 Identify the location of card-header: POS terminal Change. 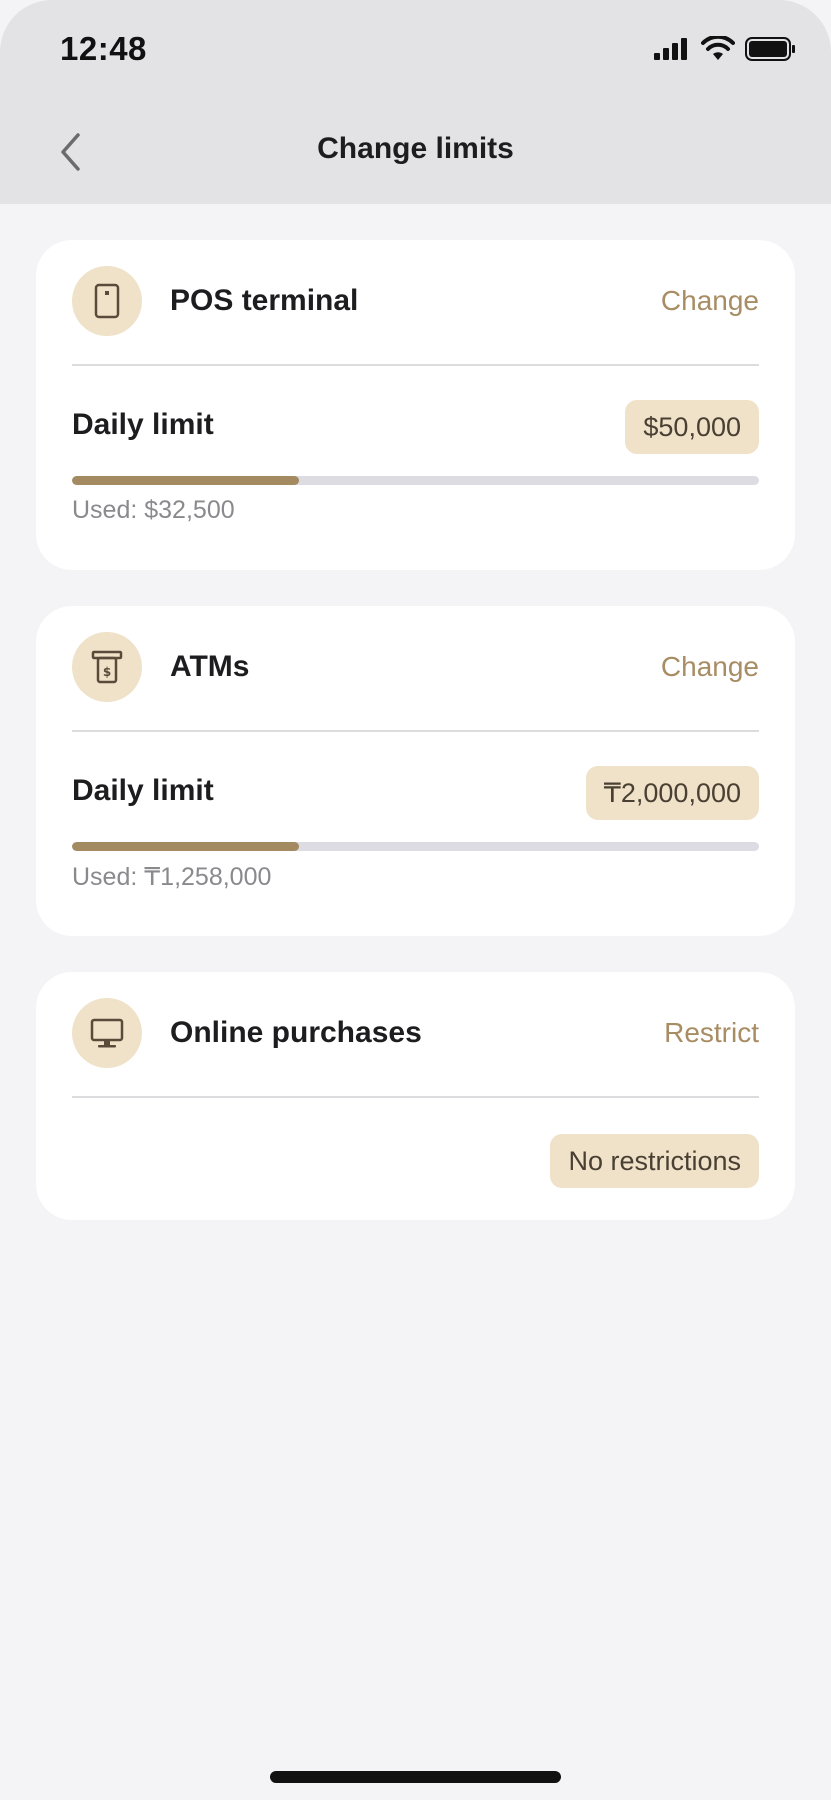
(415, 301).